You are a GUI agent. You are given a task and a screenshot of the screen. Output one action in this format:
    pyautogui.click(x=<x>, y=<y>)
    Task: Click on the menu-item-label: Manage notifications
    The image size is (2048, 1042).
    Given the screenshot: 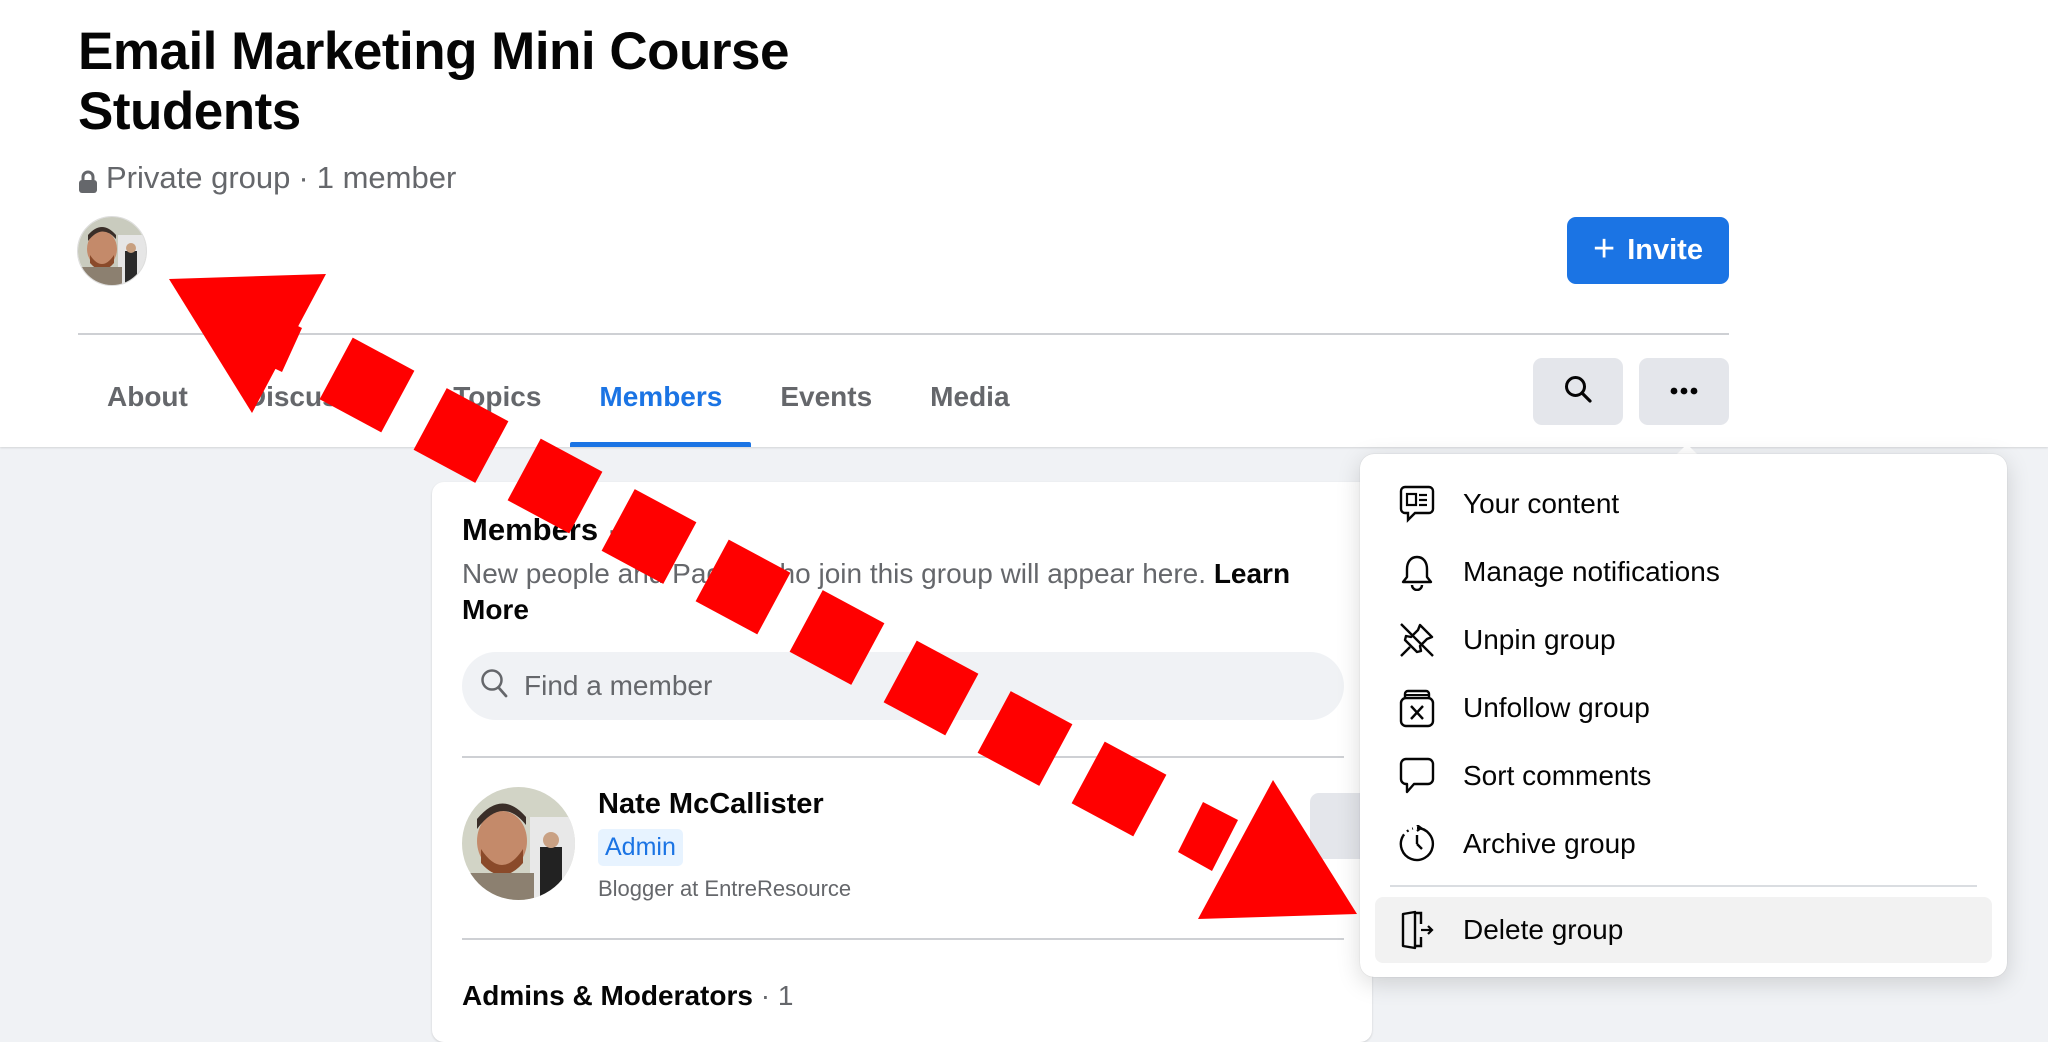 What is the action you would take?
    pyautogui.click(x=1591, y=571)
    